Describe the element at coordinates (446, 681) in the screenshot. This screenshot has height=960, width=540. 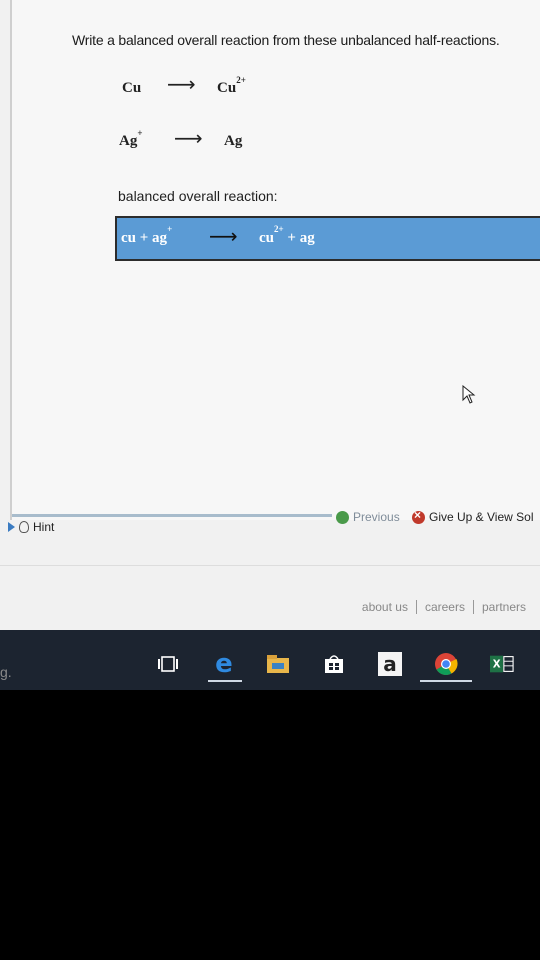
I see `chrome-active-indicator` at that location.